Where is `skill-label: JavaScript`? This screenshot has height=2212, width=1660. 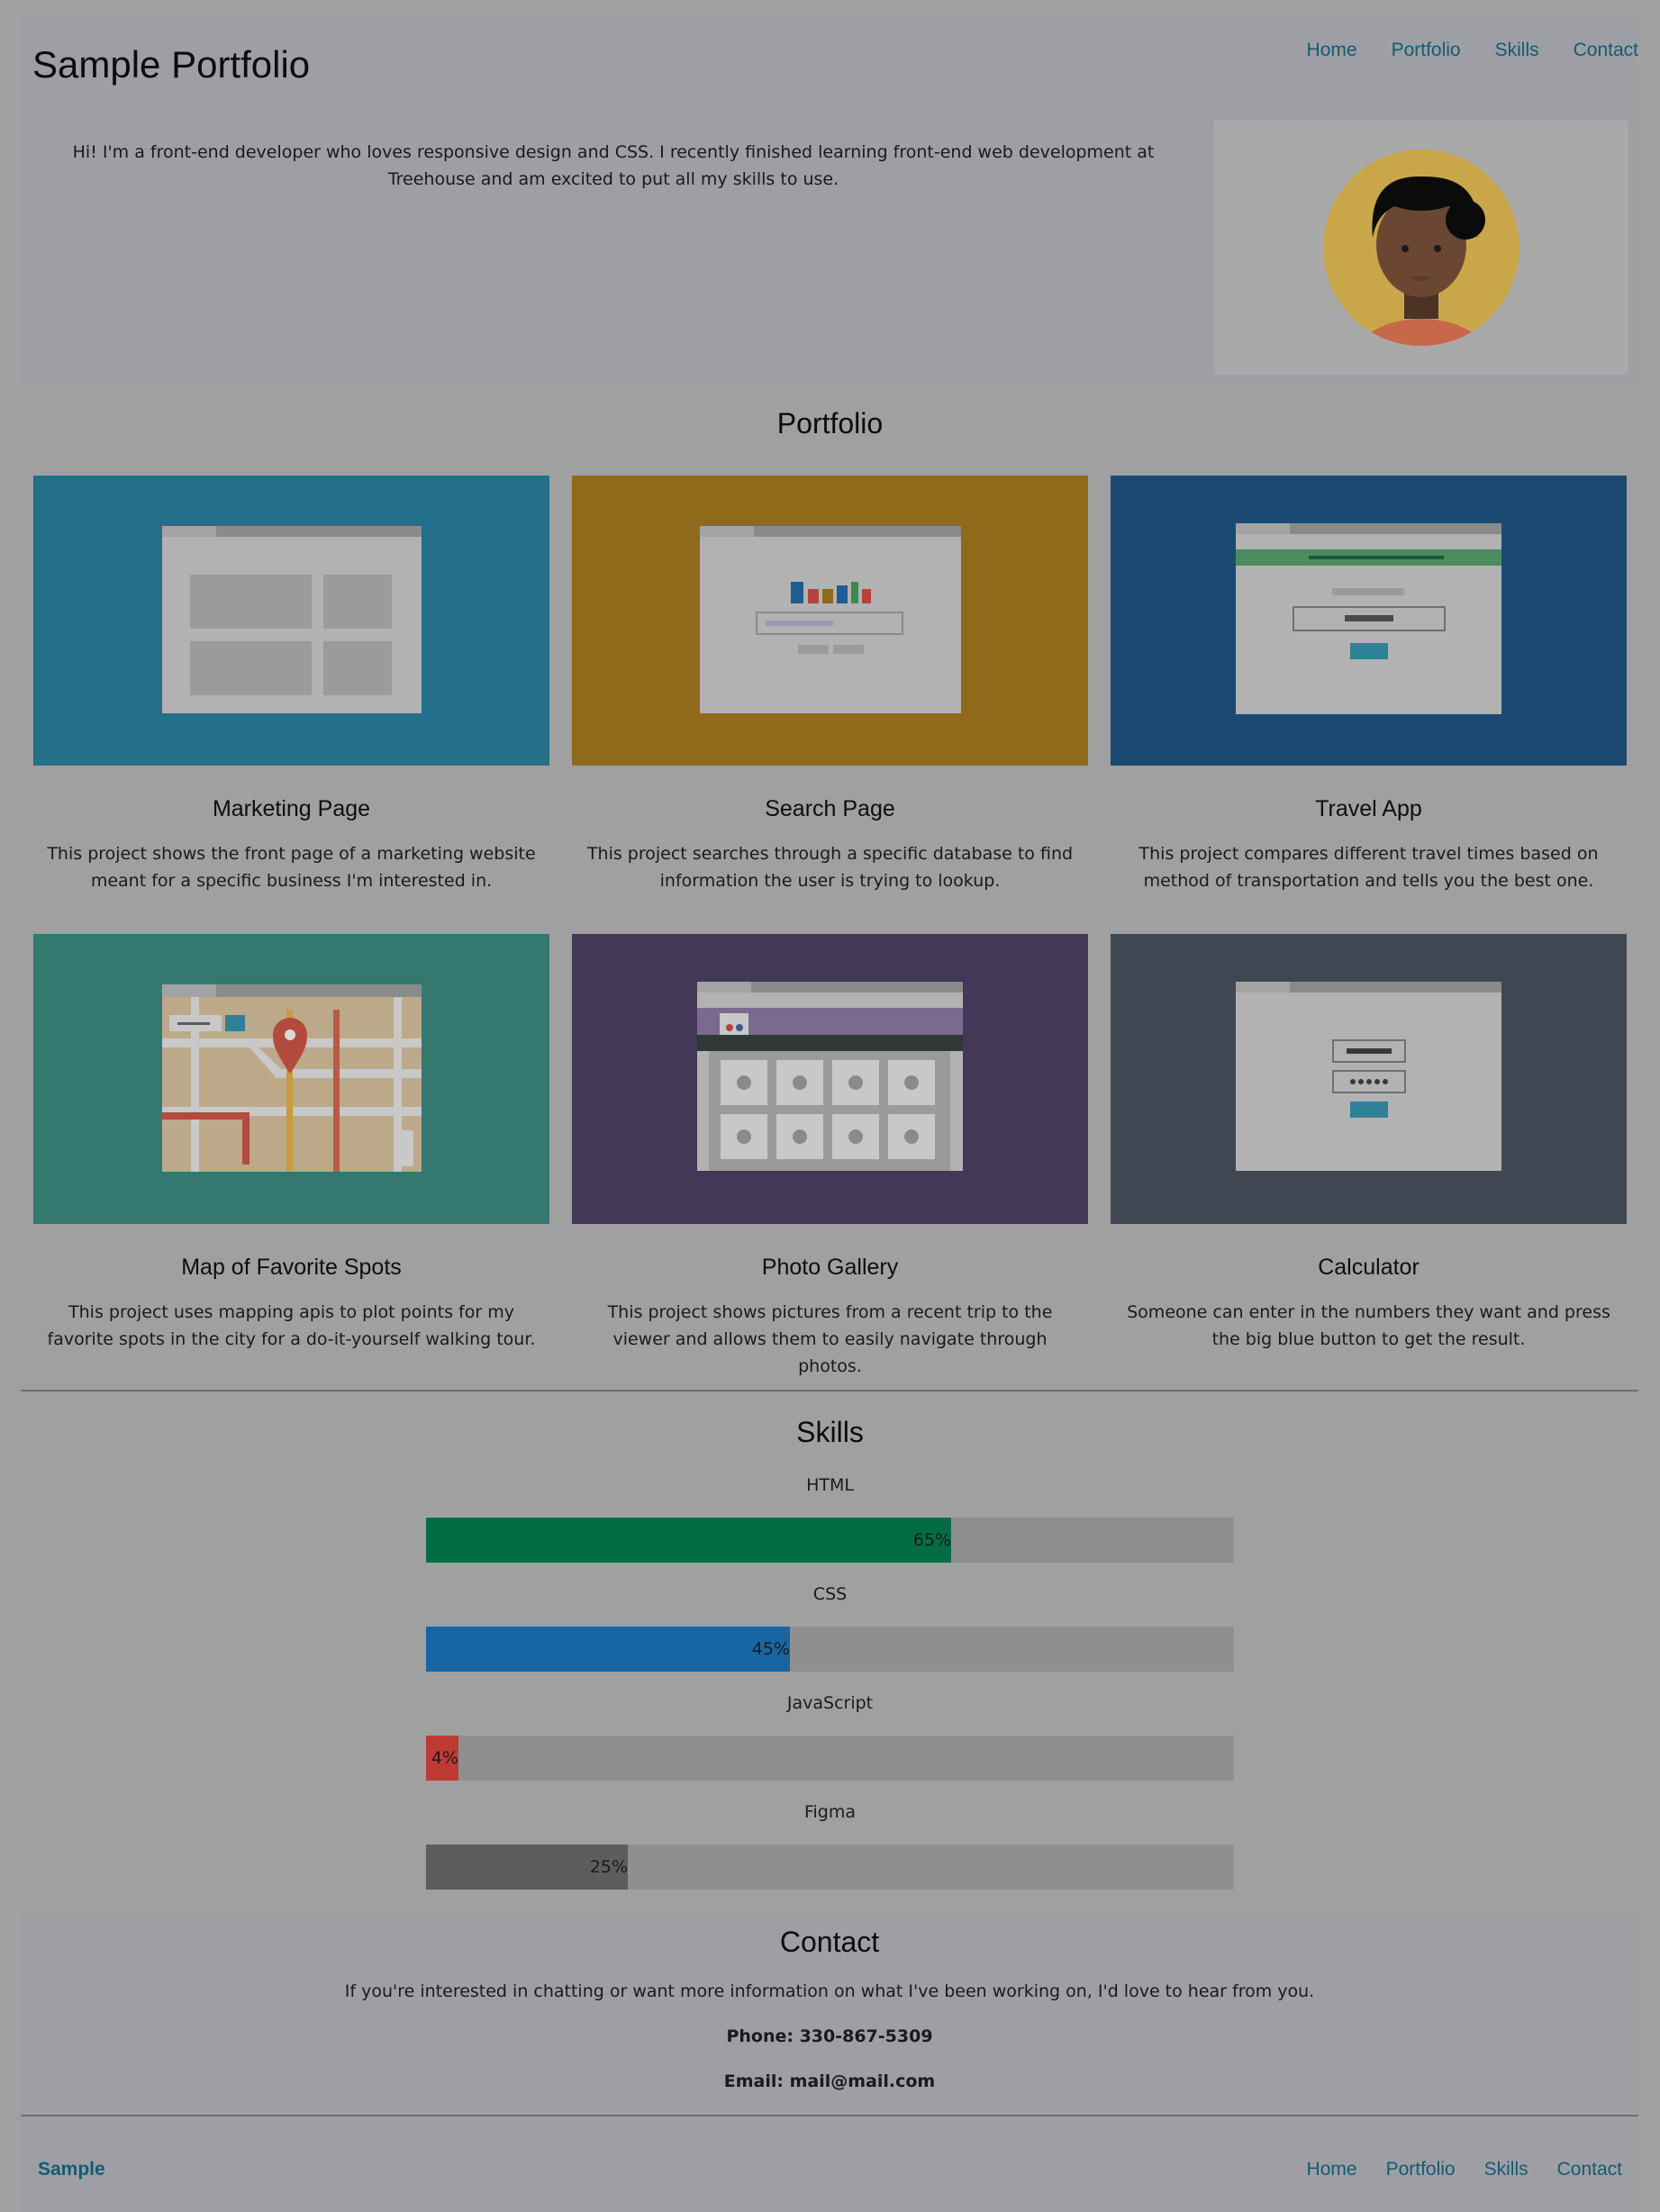
skill-label: JavaScript is located at coordinates (830, 1703).